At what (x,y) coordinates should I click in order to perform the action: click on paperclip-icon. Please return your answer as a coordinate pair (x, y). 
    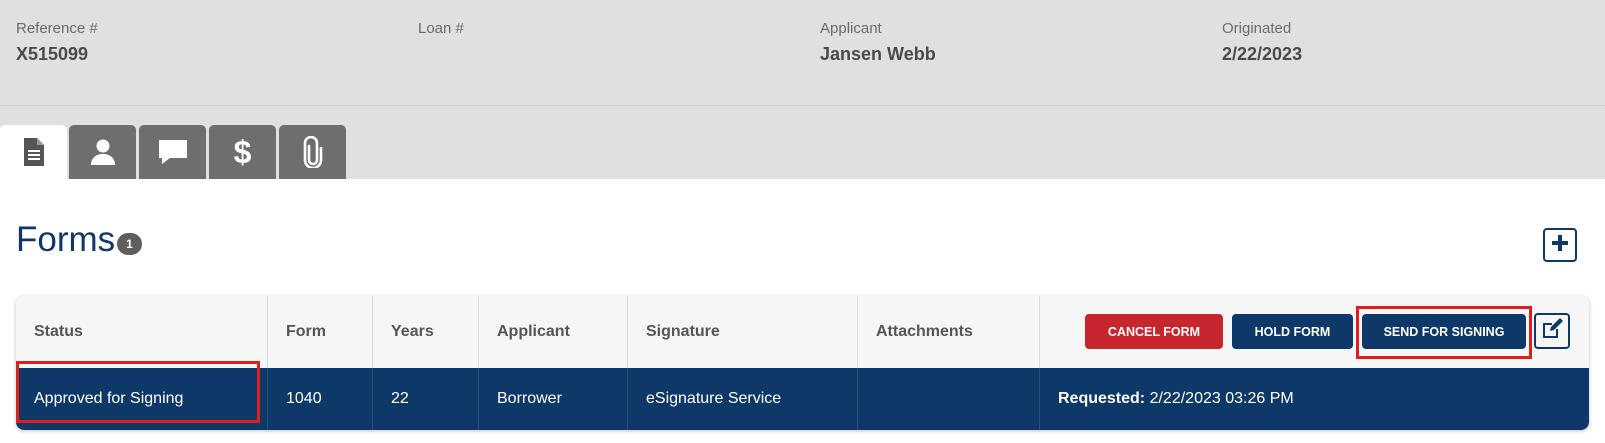
    Looking at the image, I should click on (313, 152).